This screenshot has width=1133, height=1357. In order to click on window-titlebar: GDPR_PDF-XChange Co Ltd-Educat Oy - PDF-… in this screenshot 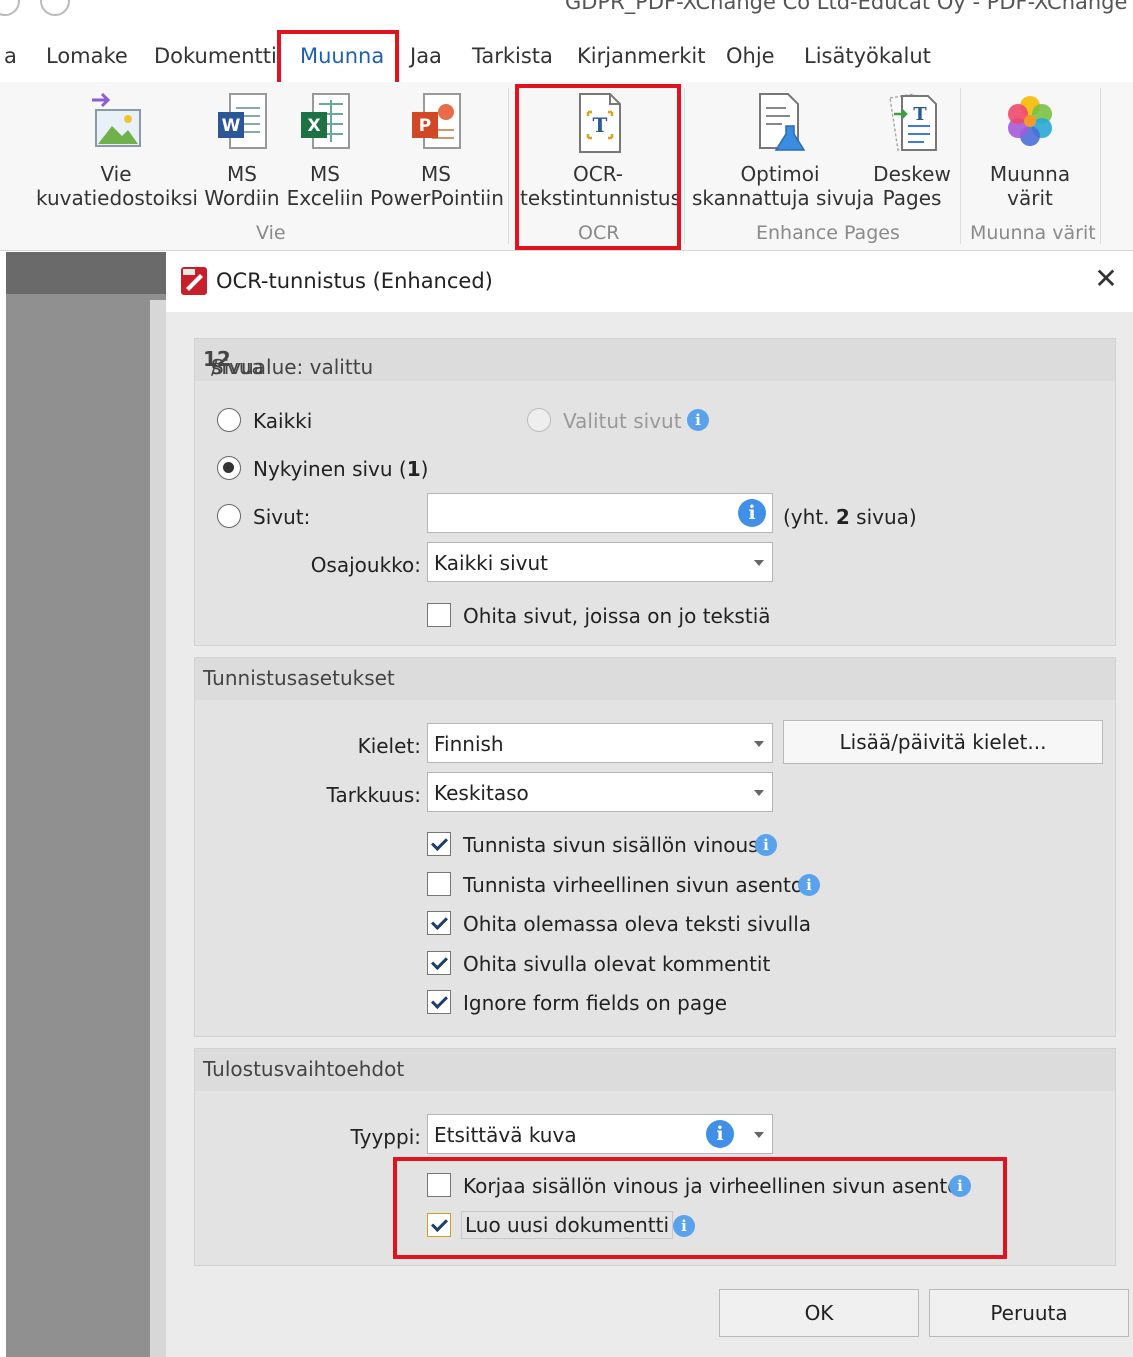, I will do `click(566, 11)`.